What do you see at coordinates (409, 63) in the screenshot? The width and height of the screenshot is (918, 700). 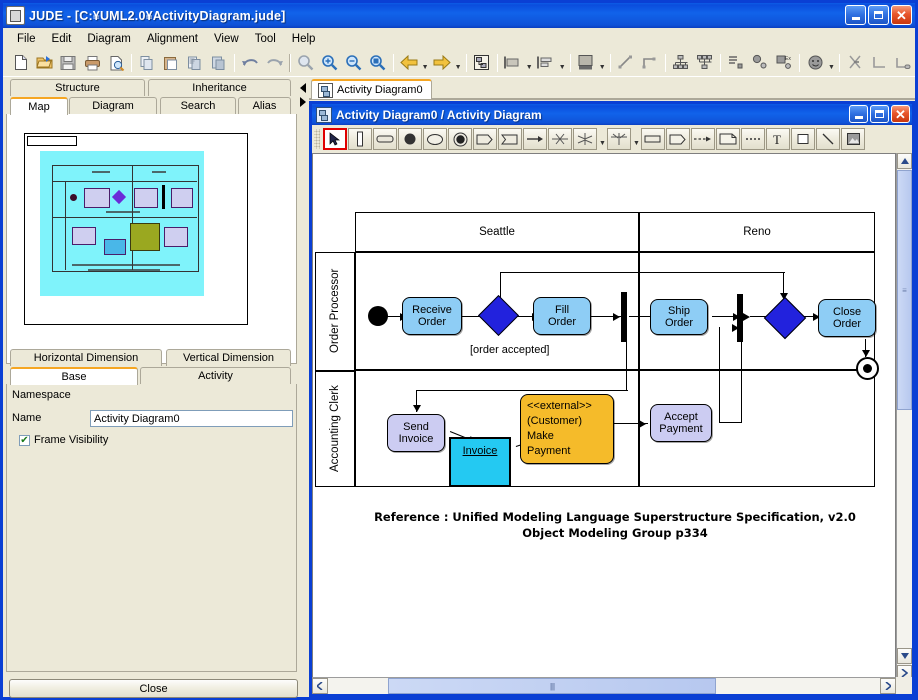 I see `back-arrow-icon` at bounding box center [409, 63].